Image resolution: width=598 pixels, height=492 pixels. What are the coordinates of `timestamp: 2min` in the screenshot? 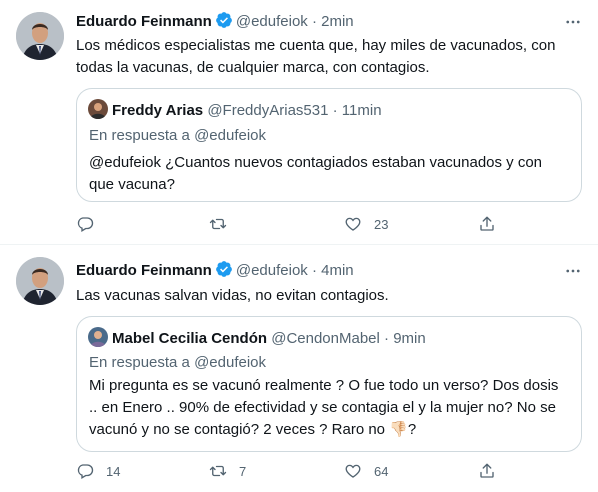 It's located at (337, 21).